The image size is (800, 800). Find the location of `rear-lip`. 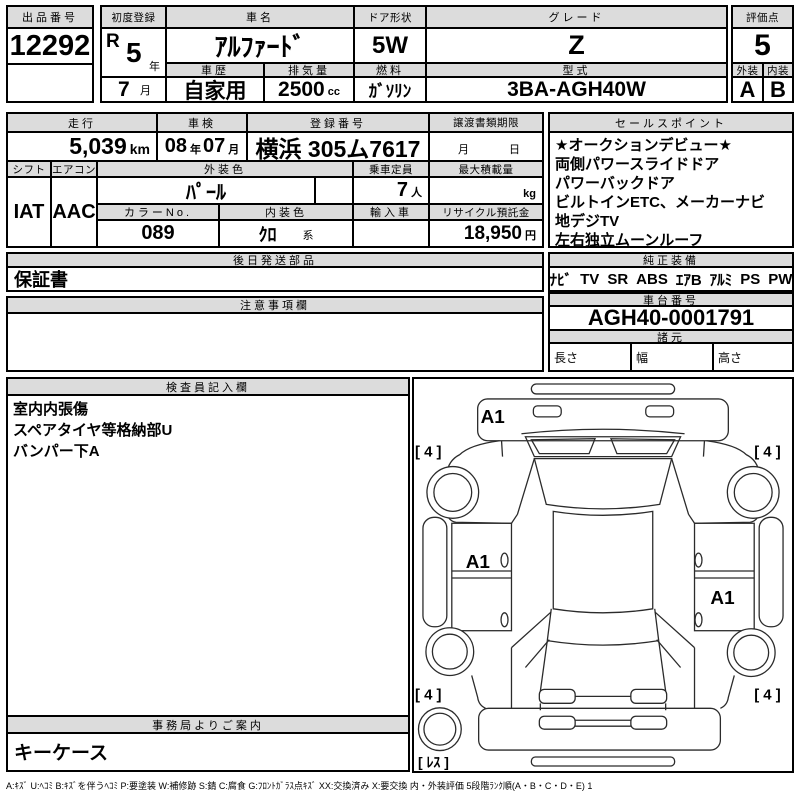

rear-lip is located at coordinates (603, 761).